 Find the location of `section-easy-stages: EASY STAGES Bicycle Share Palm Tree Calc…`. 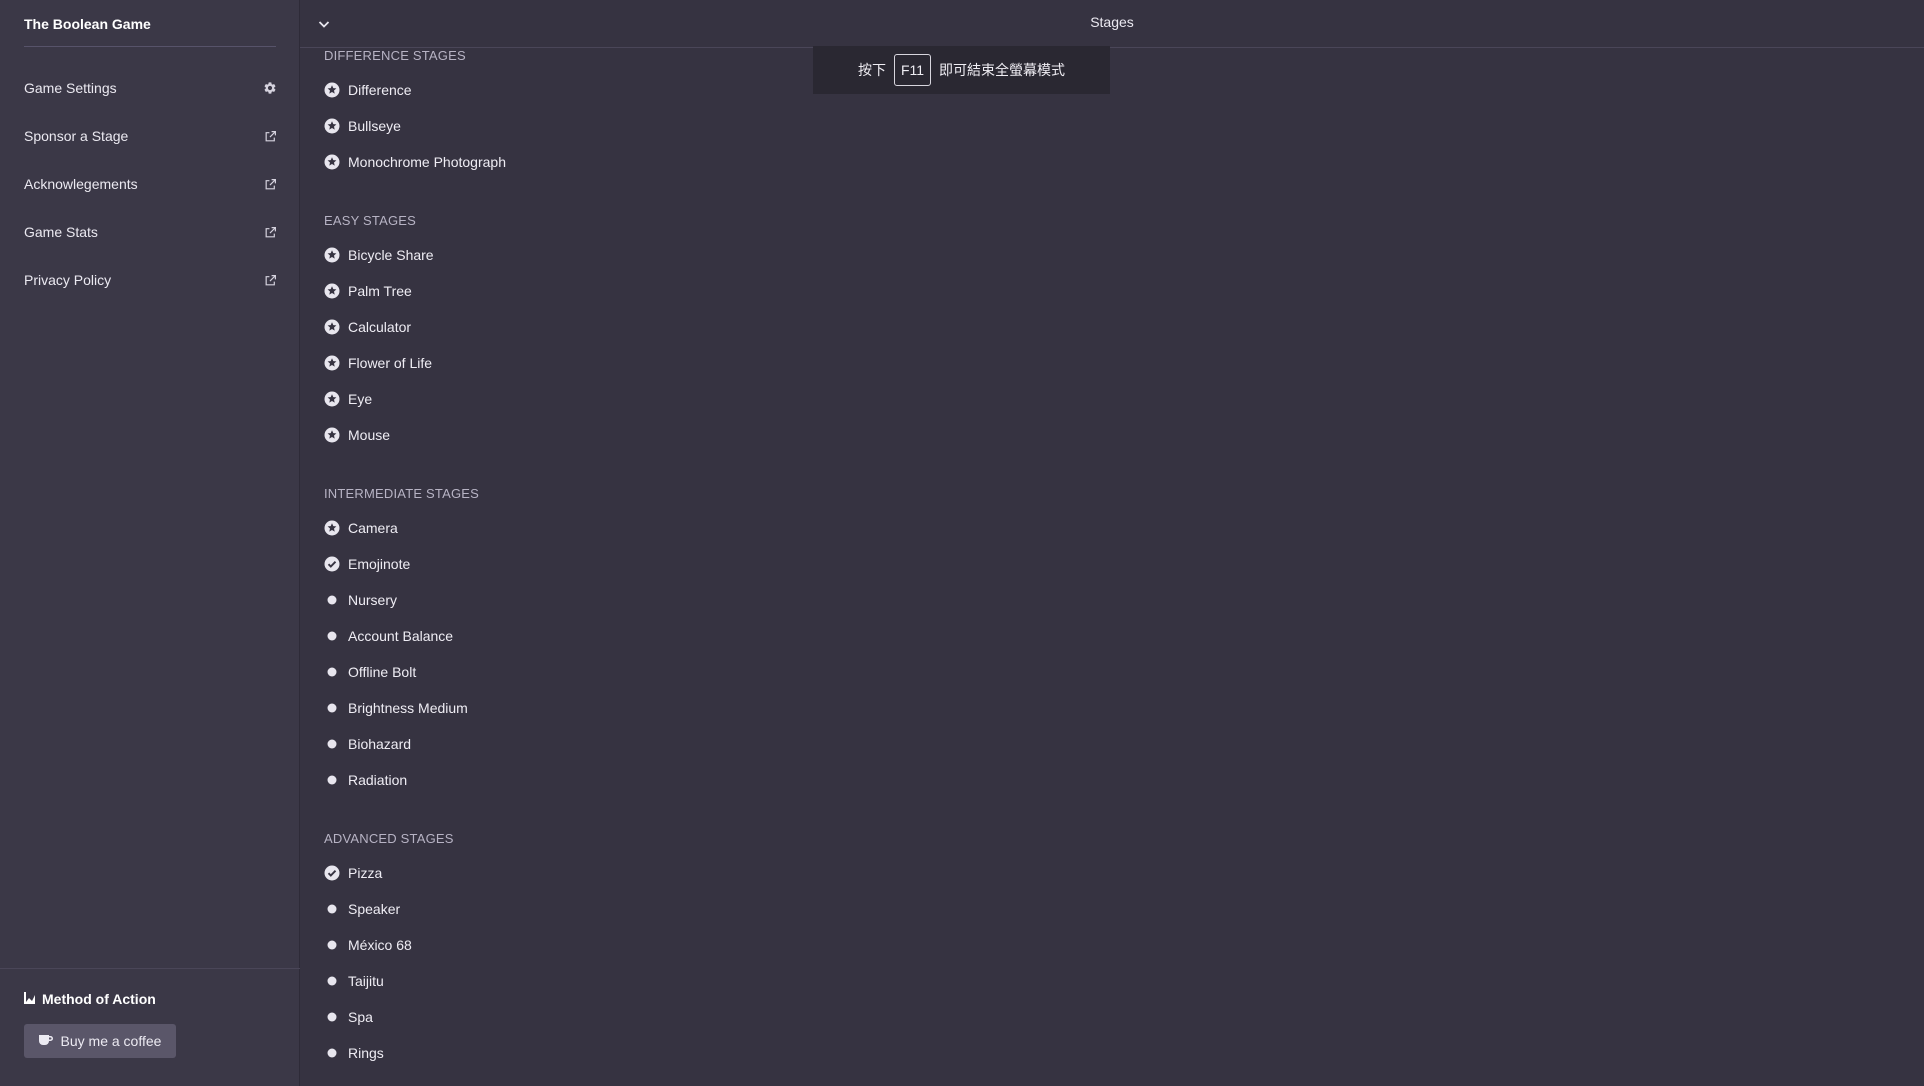

section-easy-stages: EASY STAGES Bicycle Share Palm Tree Calc… is located at coordinates (624, 332).